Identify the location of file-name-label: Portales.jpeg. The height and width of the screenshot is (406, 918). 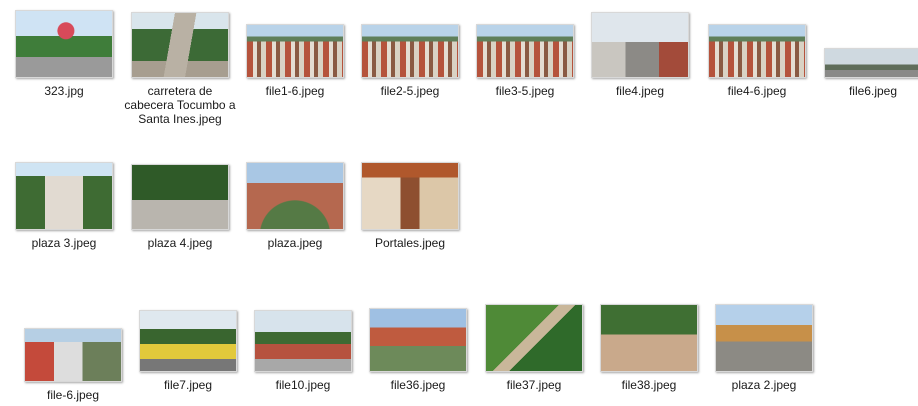
(410, 243).